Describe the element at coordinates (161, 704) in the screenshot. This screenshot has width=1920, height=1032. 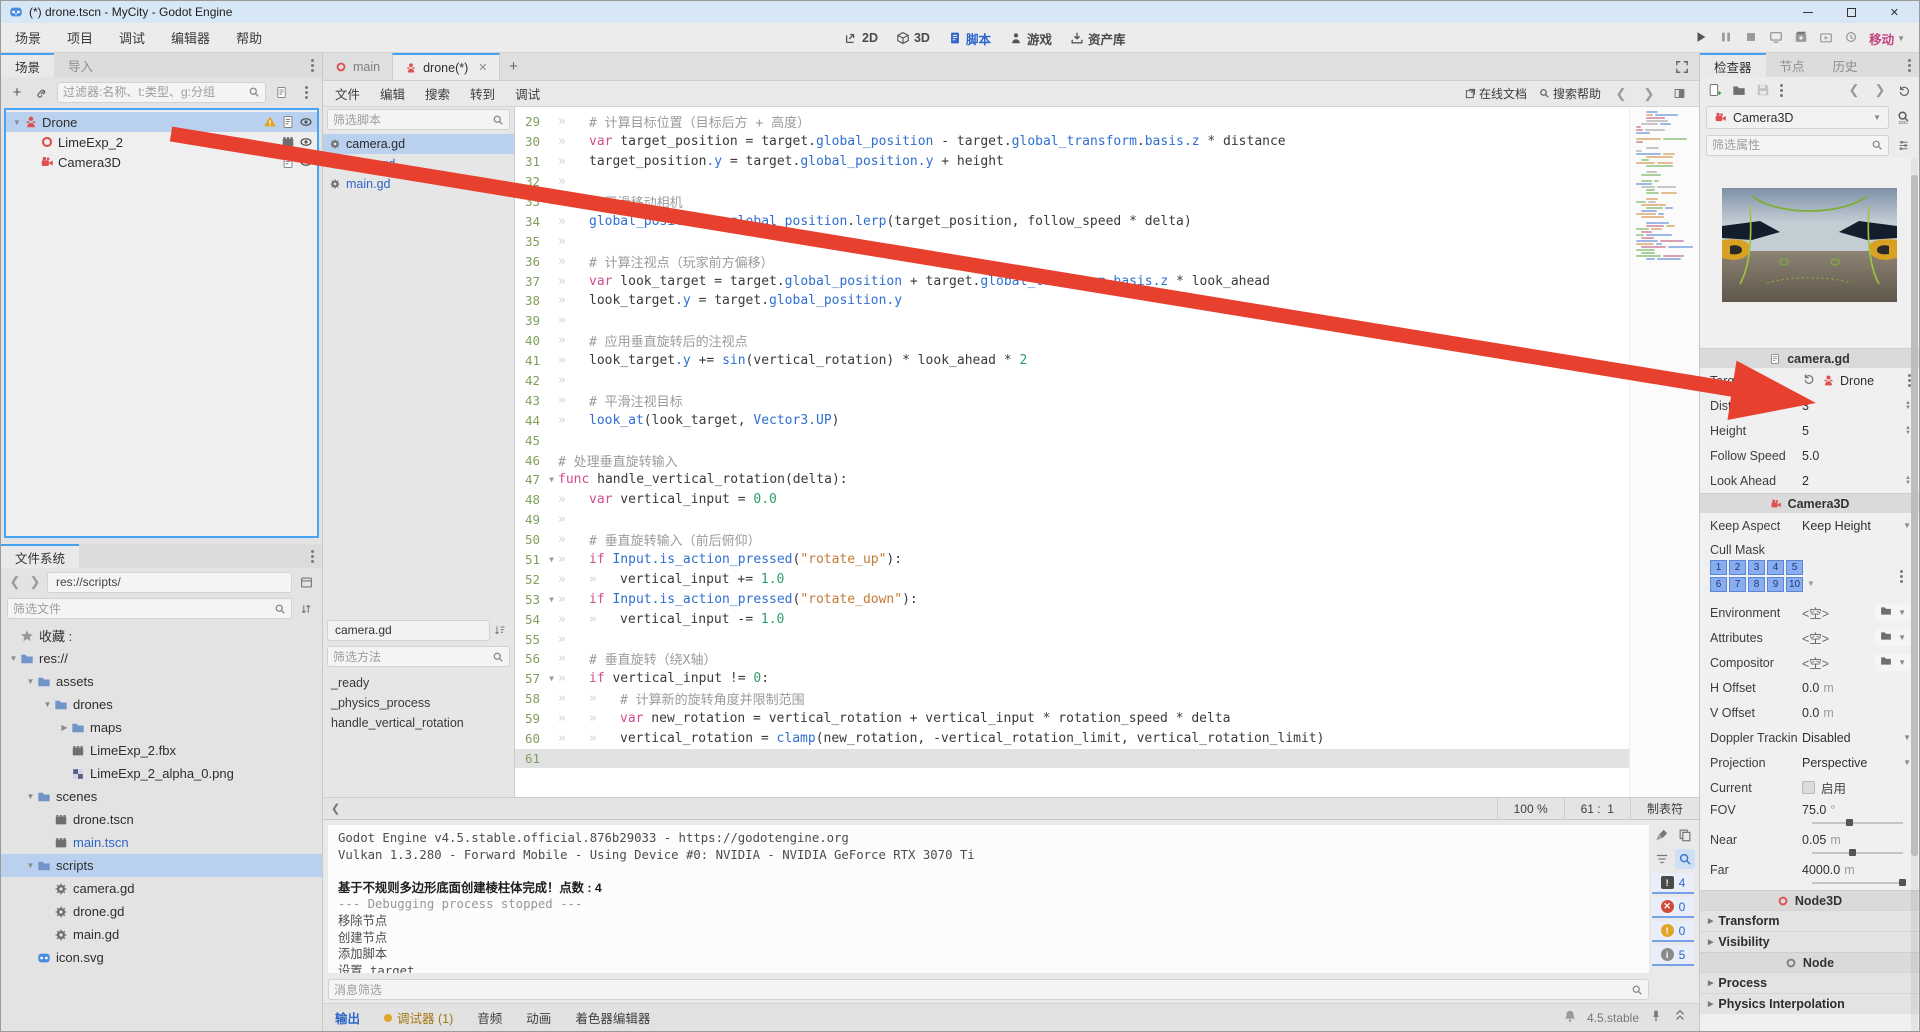
I see `fs-item-drones: ▼ drones` at that location.